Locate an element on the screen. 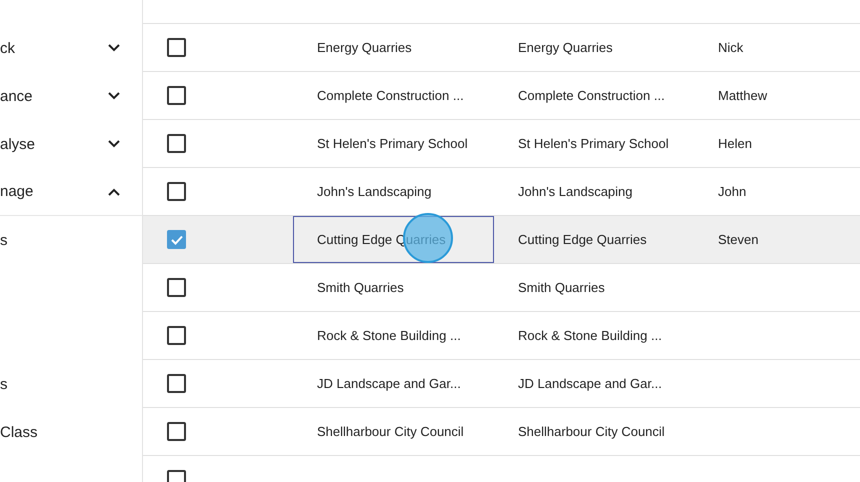 Image resolution: width=860 pixels, height=482 pixels. table-row: St Helen's Primary School St Helen's Primary School Helen is located at coordinates (501, 144).